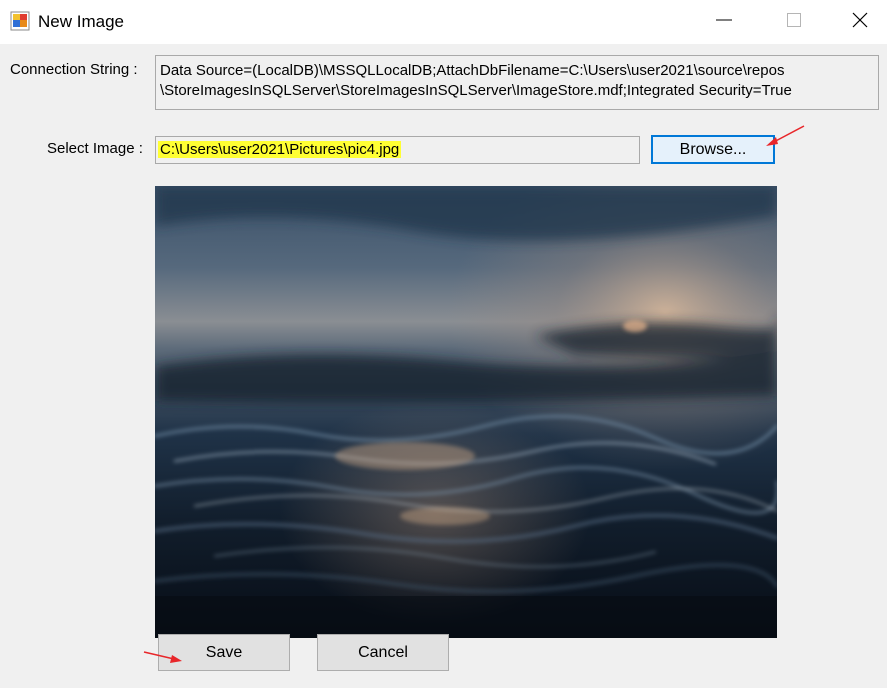 This screenshot has height=688, width=887. I want to click on image-path-field: C:\Users\user2021\Pictures\pic4.jpg, so click(397, 150).